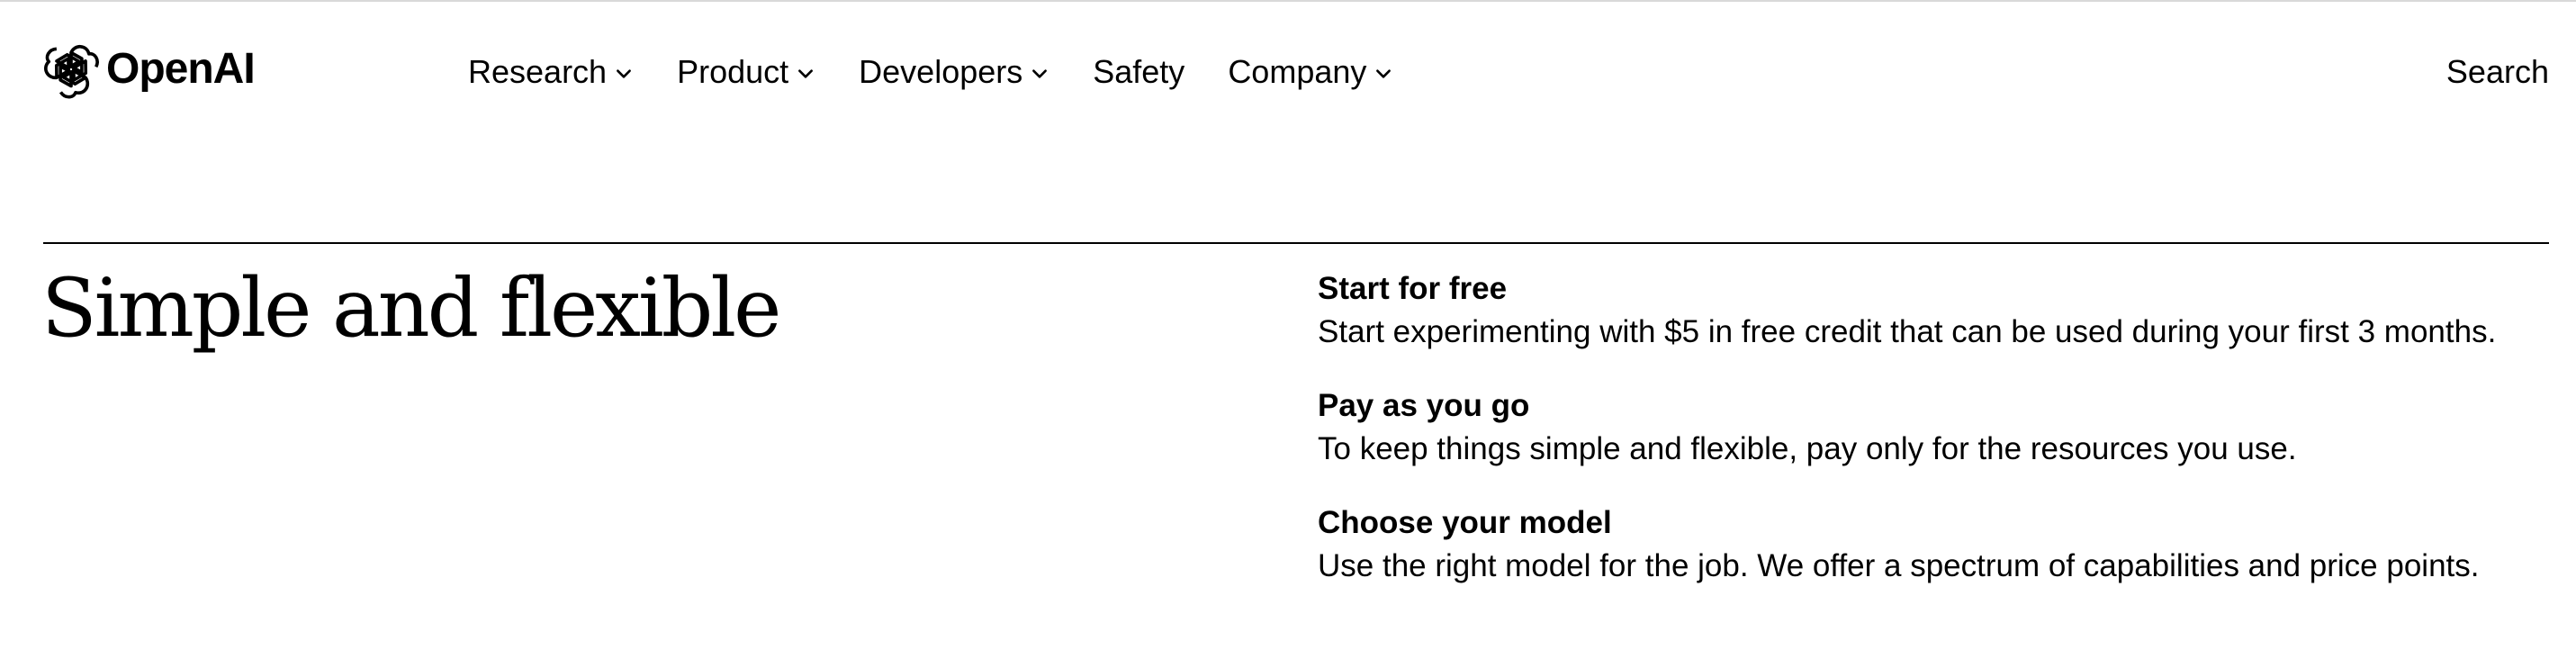  I want to click on nav-item-label: Developers, so click(941, 71).